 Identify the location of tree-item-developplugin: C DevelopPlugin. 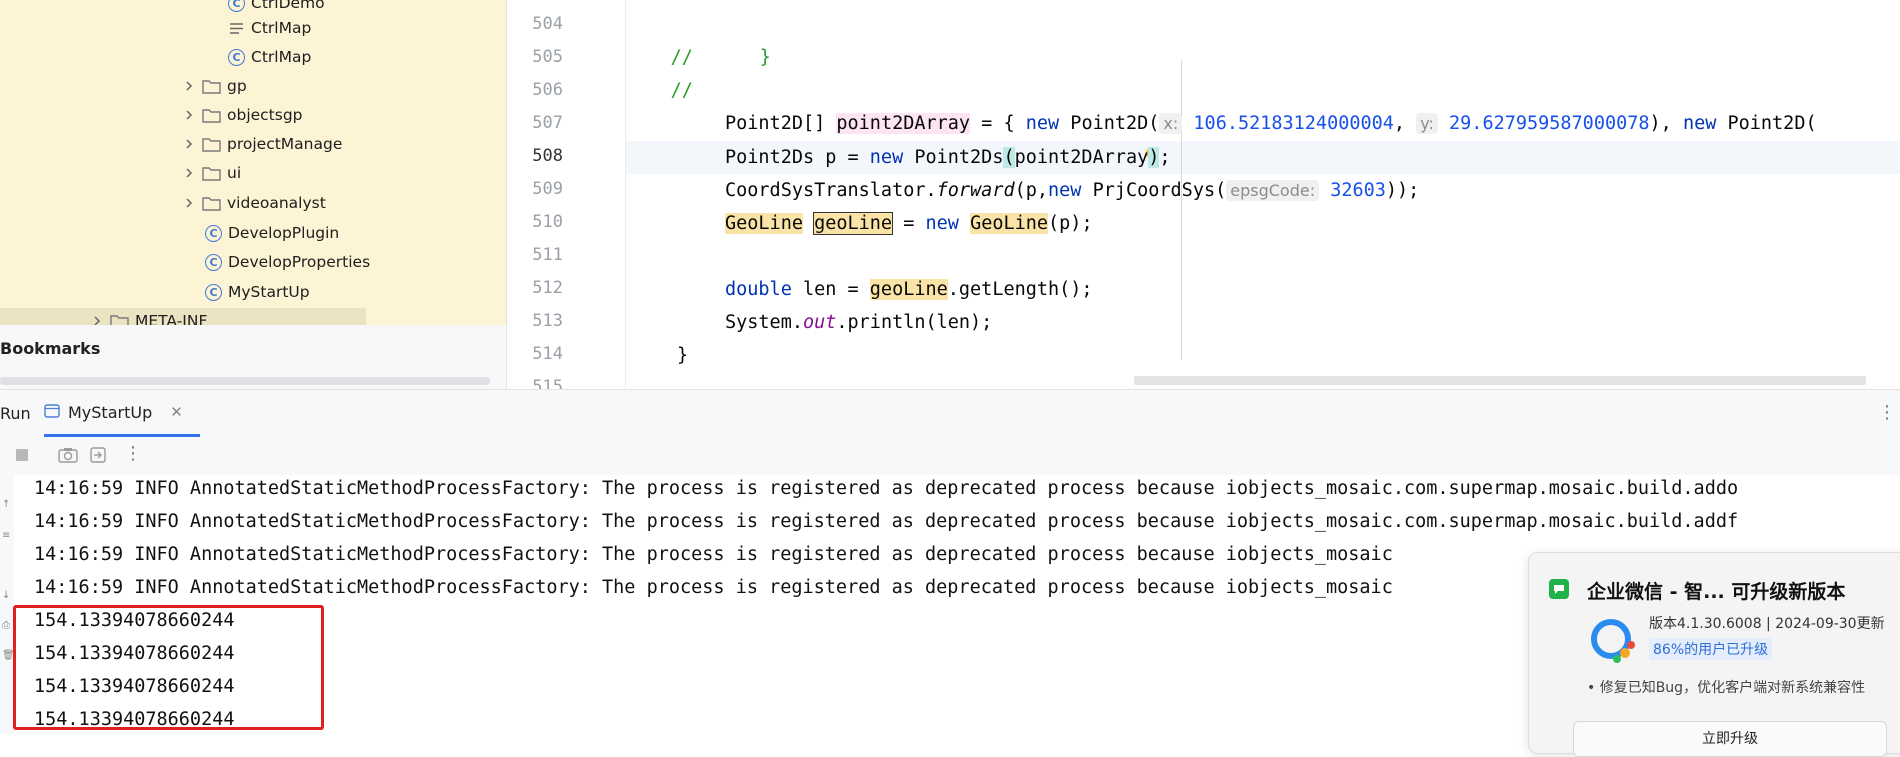
(272, 233).